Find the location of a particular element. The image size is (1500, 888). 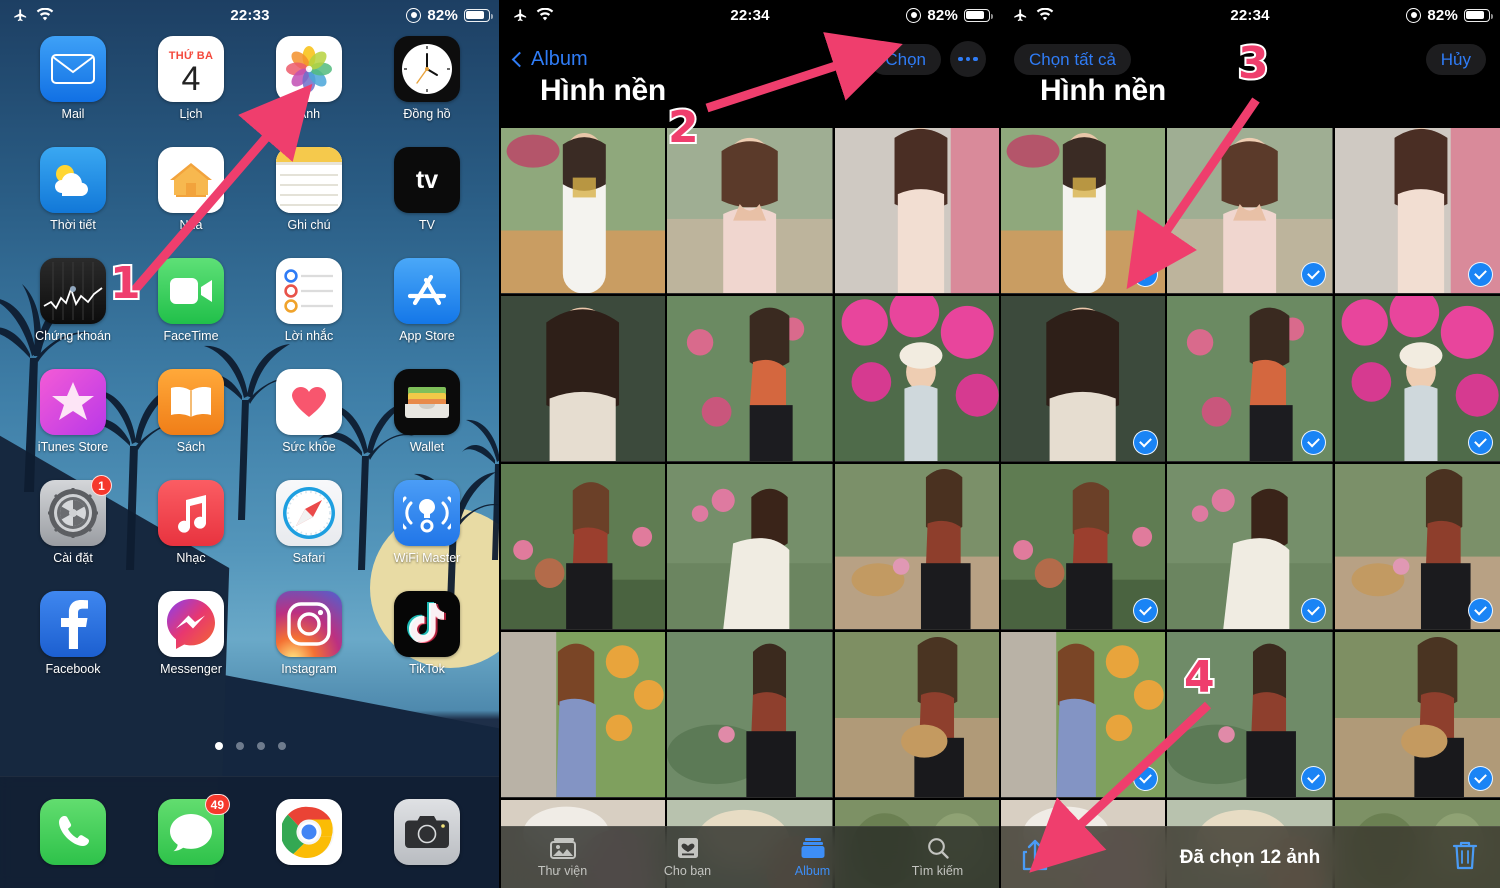

notes-icon is located at coordinates (309, 180).